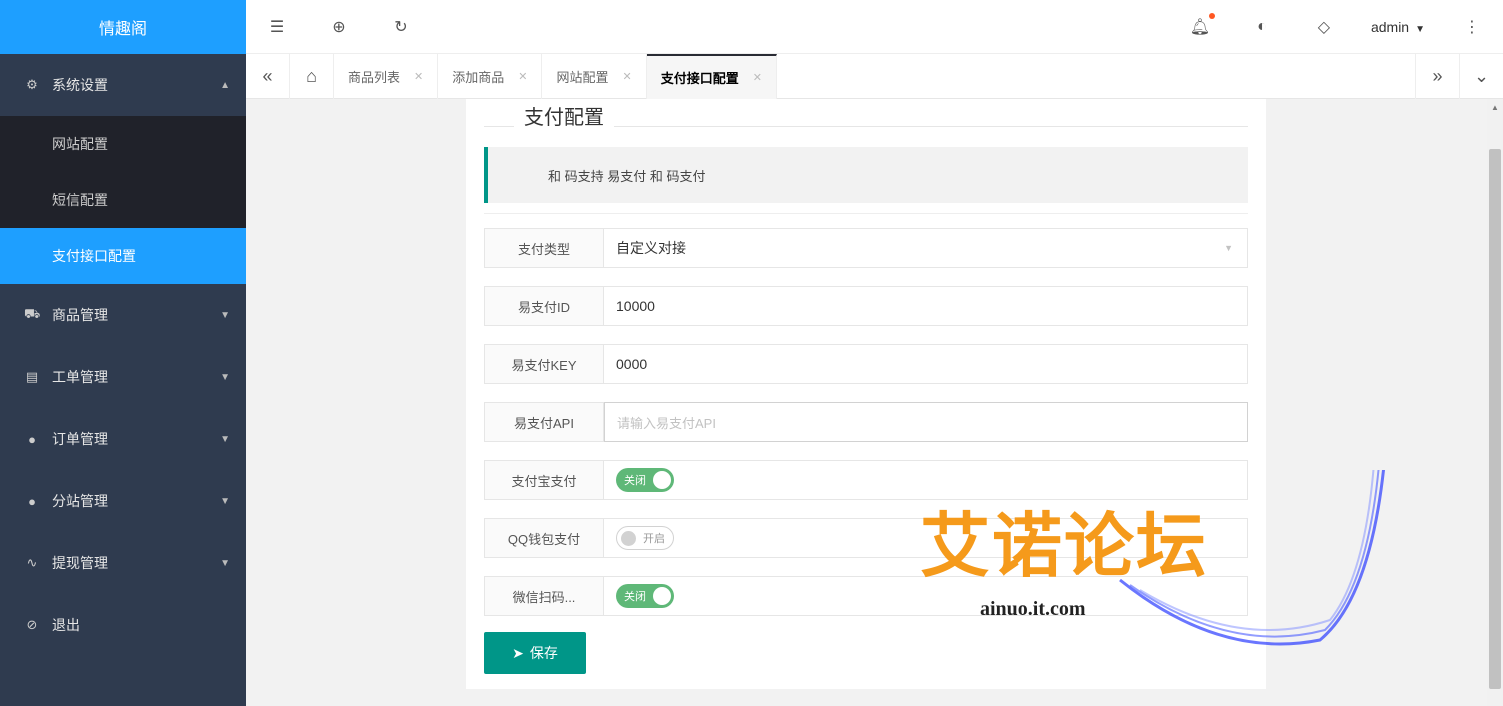 The width and height of the screenshot is (1503, 706). I want to click on sidebar-item-label: 订单管理, so click(80, 439).